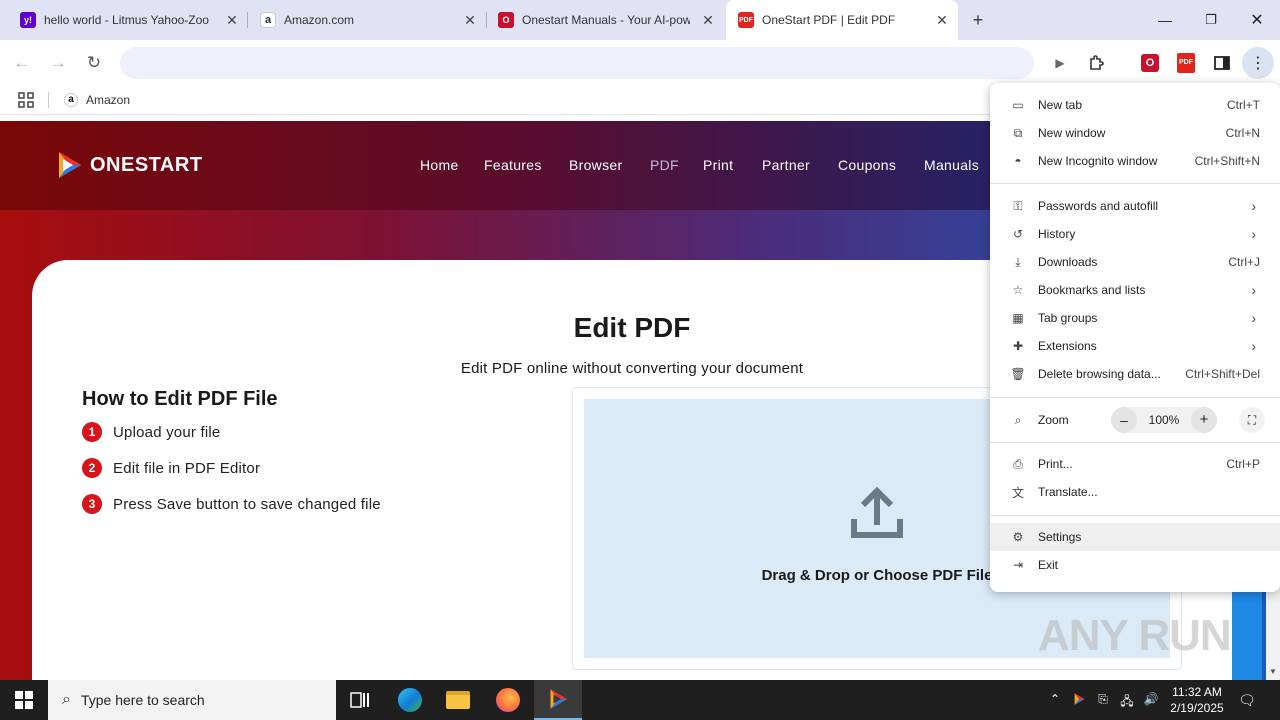 The image size is (1280, 720). What do you see at coordinates (1103, 700) in the screenshot?
I see `tray-device-icon: ⎘` at bounding box center [1103, 700].